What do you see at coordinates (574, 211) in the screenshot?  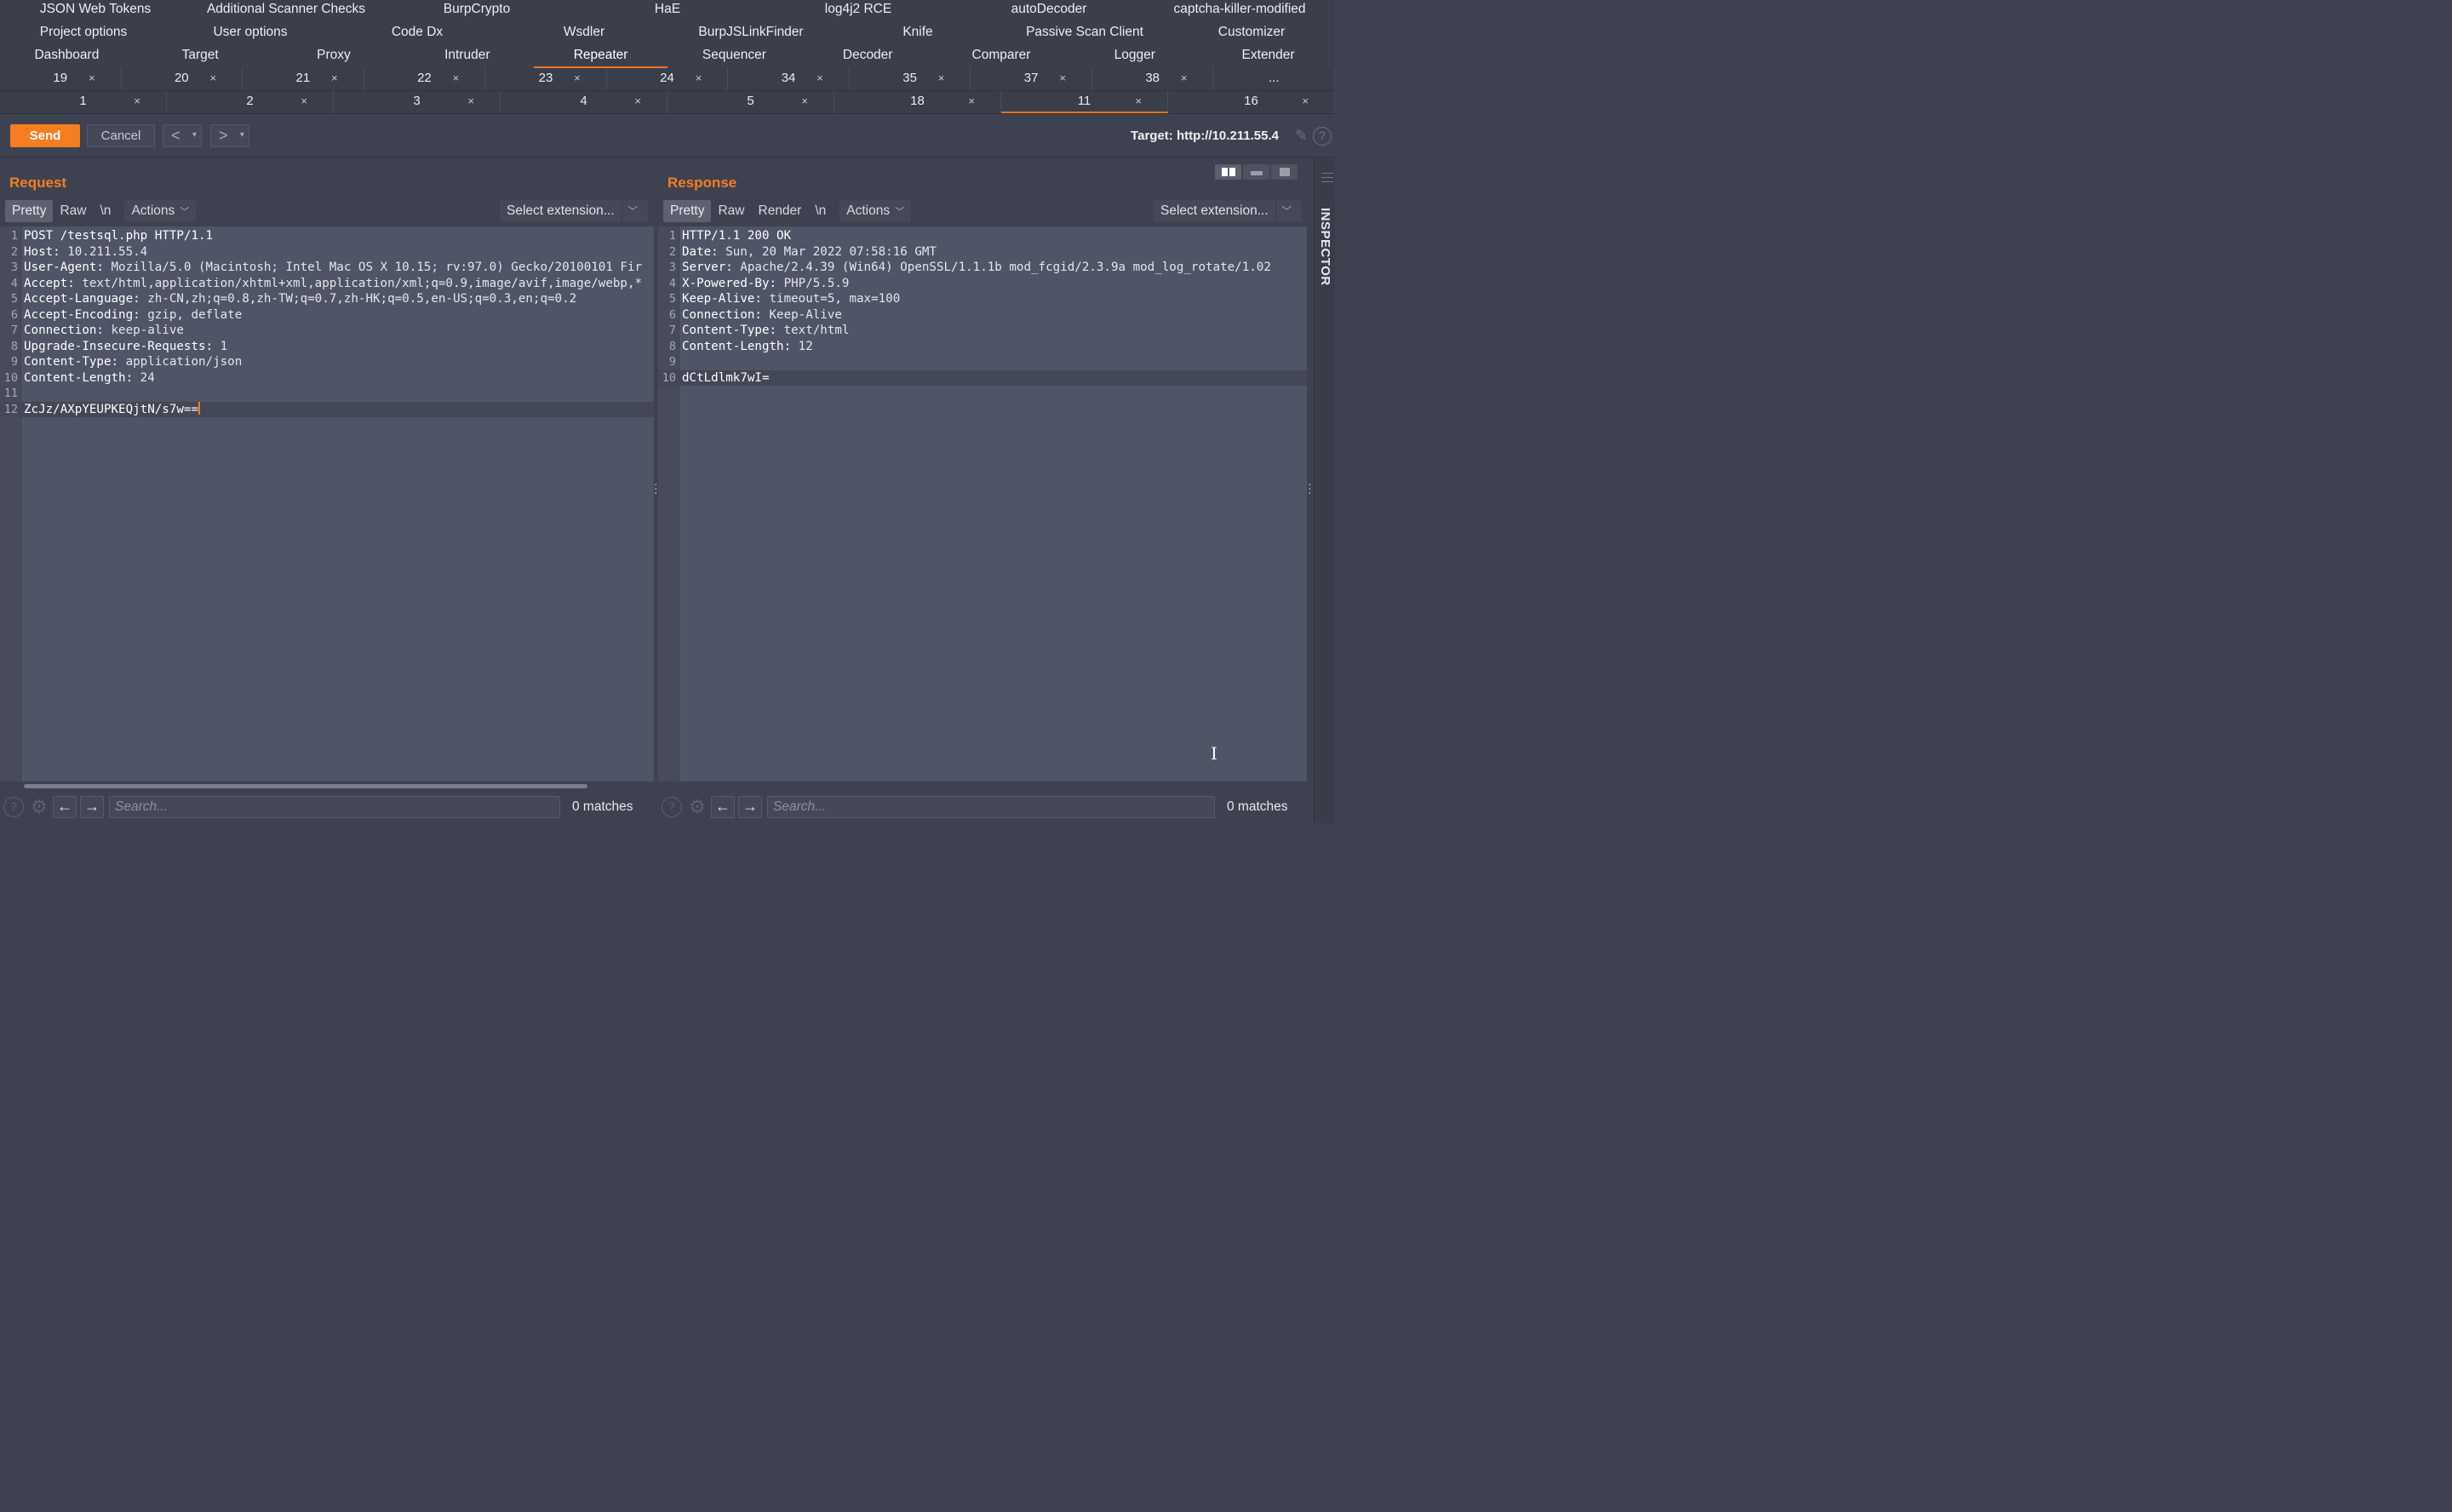 I see `request-select-extension: Select extension... ﹀` at bounding box center [574, 211].